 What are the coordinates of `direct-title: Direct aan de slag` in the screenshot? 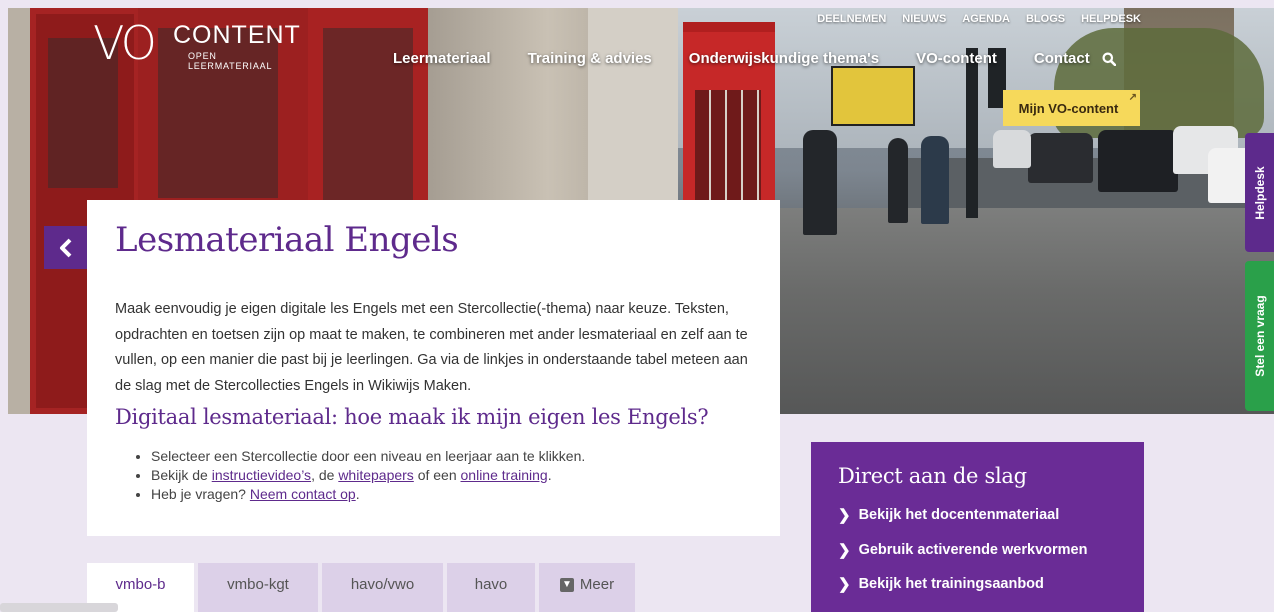 It's located at (932, 476).